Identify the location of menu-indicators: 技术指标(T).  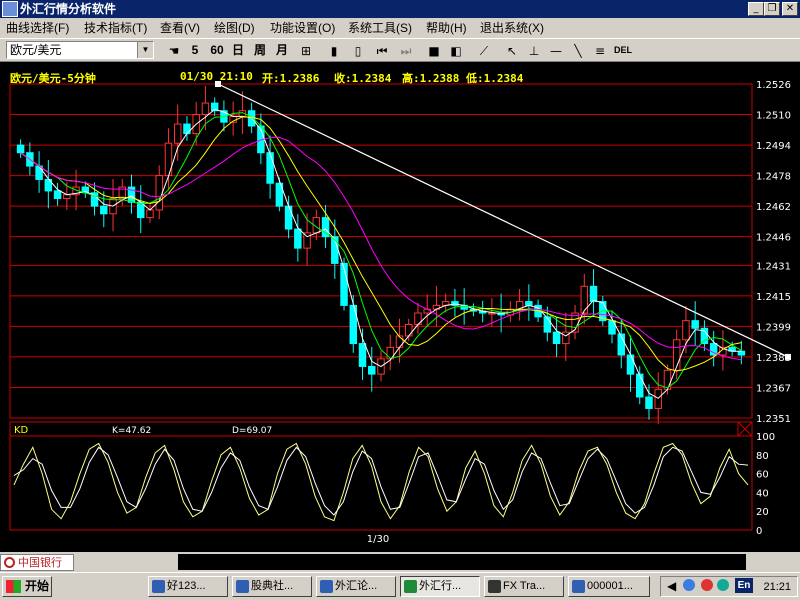
(115, 28).